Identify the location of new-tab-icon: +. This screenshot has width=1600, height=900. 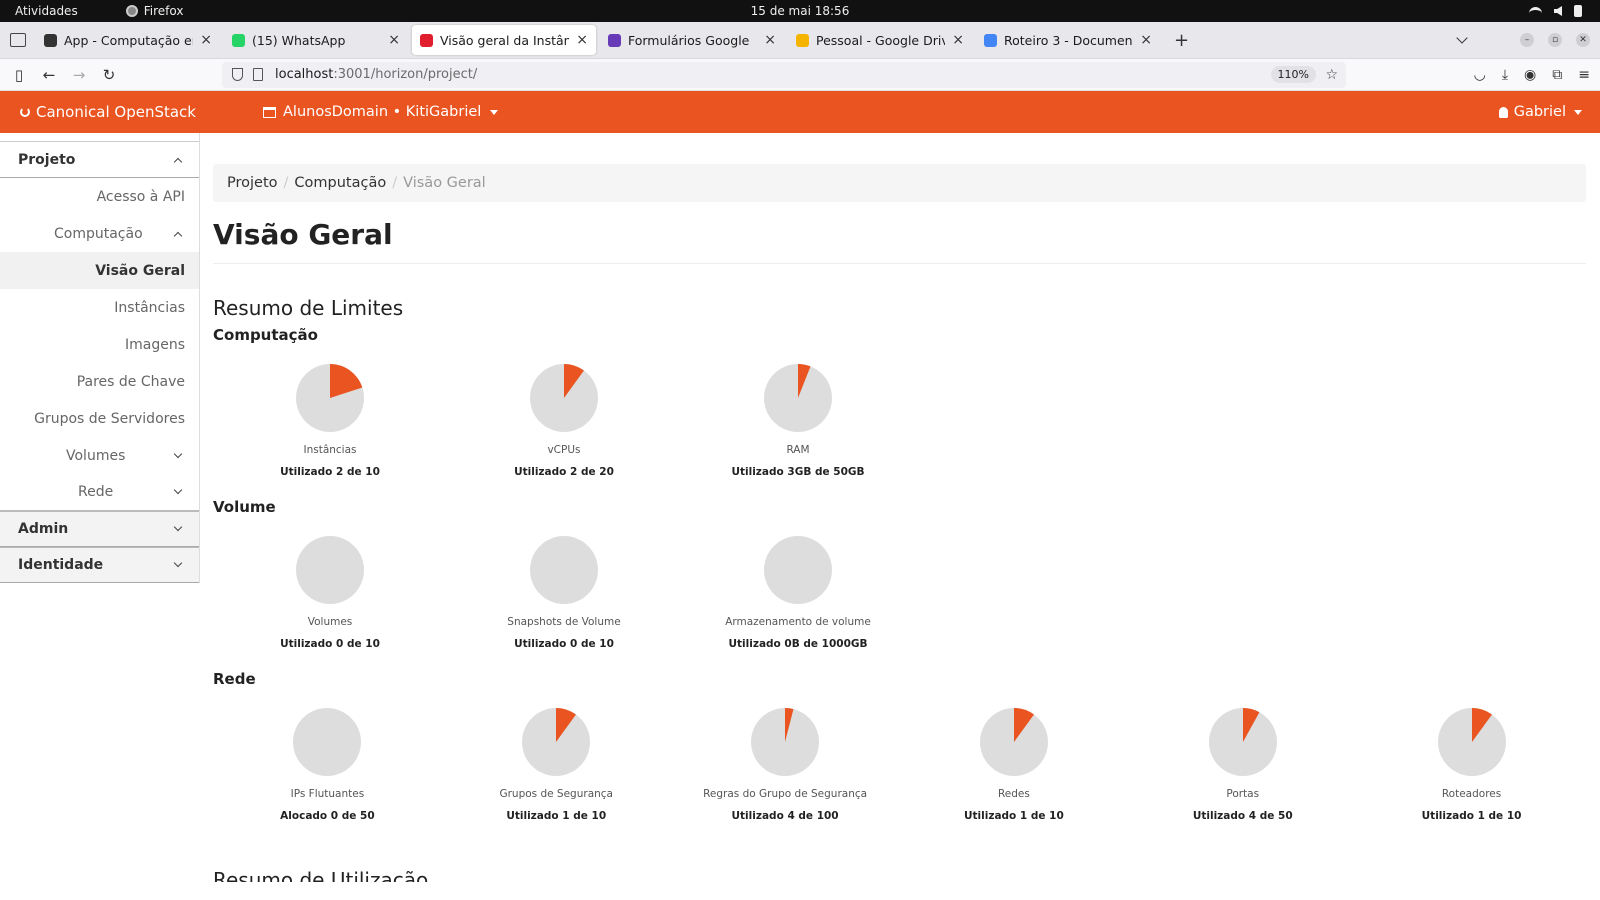
(1181, 40).